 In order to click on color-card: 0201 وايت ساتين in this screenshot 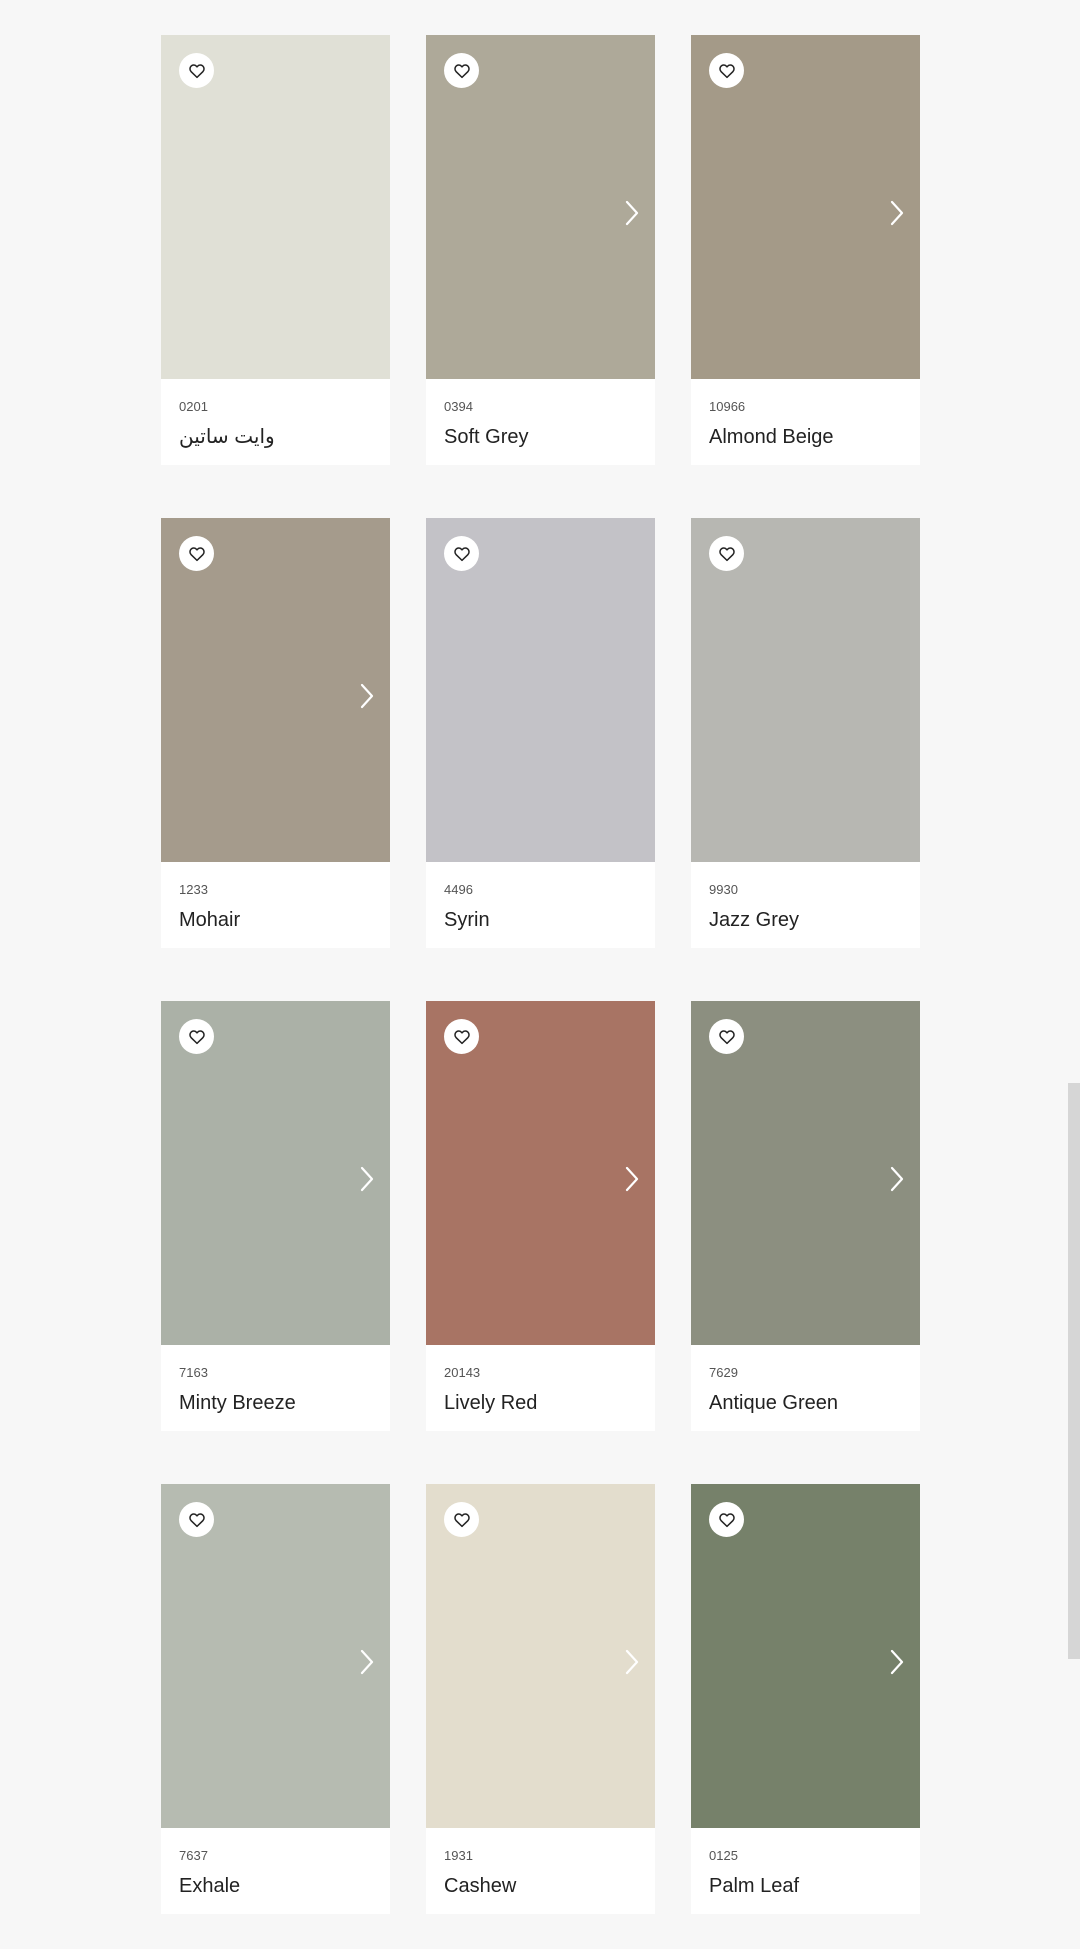, I will do `click(275, 250)`.